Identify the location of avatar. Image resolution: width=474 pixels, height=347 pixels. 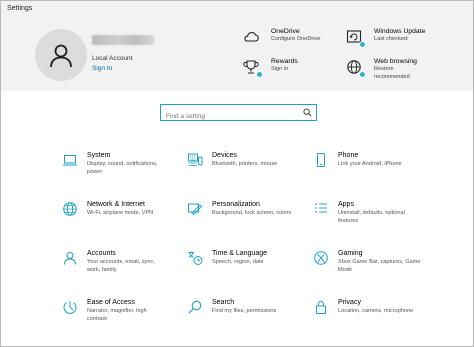
(61, 55).